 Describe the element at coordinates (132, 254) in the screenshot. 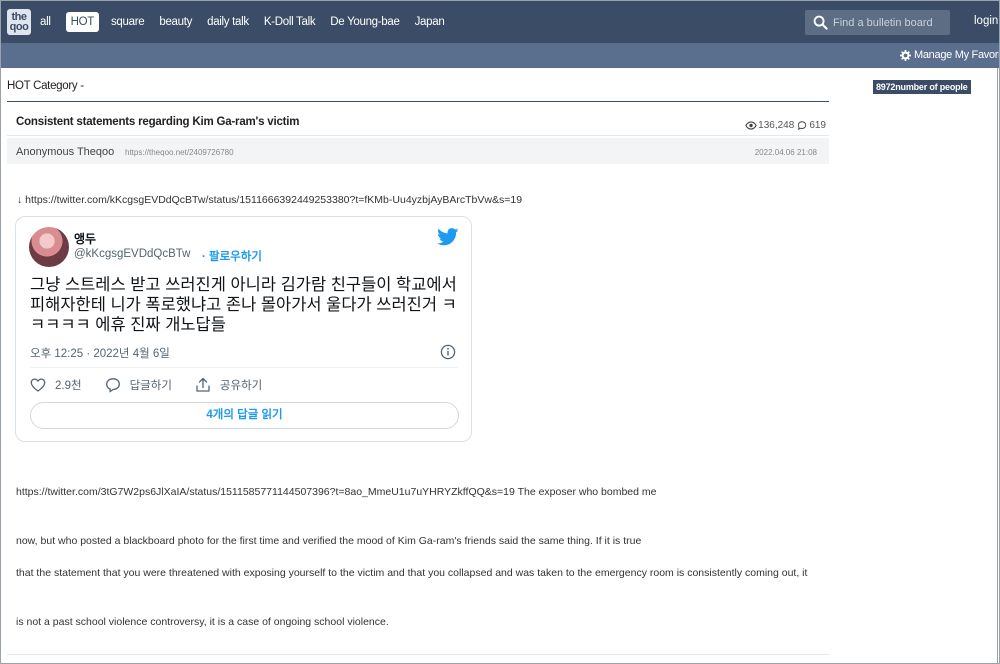

I see `tweet-author-handle: @kKcgsgEVDdQcBTw` at that location.